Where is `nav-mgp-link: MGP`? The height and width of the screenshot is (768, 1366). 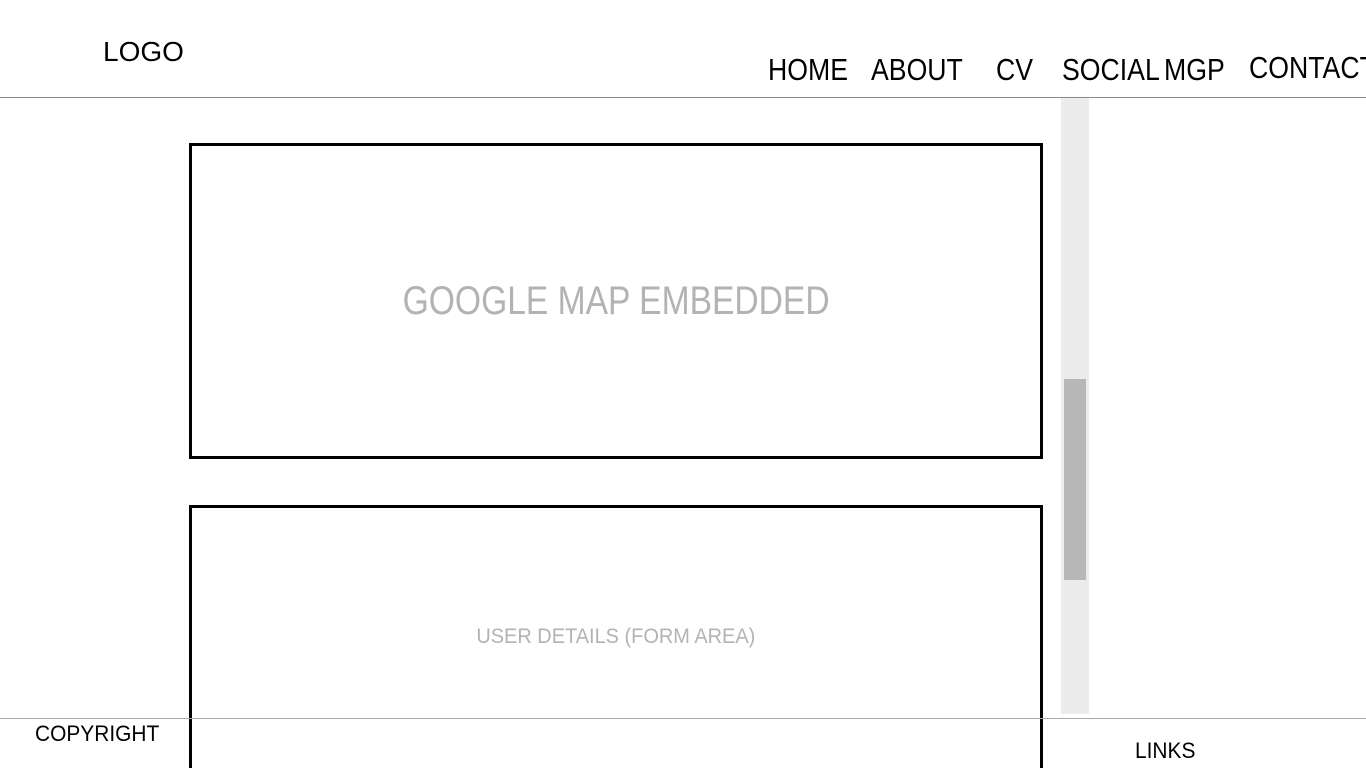 nav-mgp-link: MGP is located at coordinates (1194, 70).